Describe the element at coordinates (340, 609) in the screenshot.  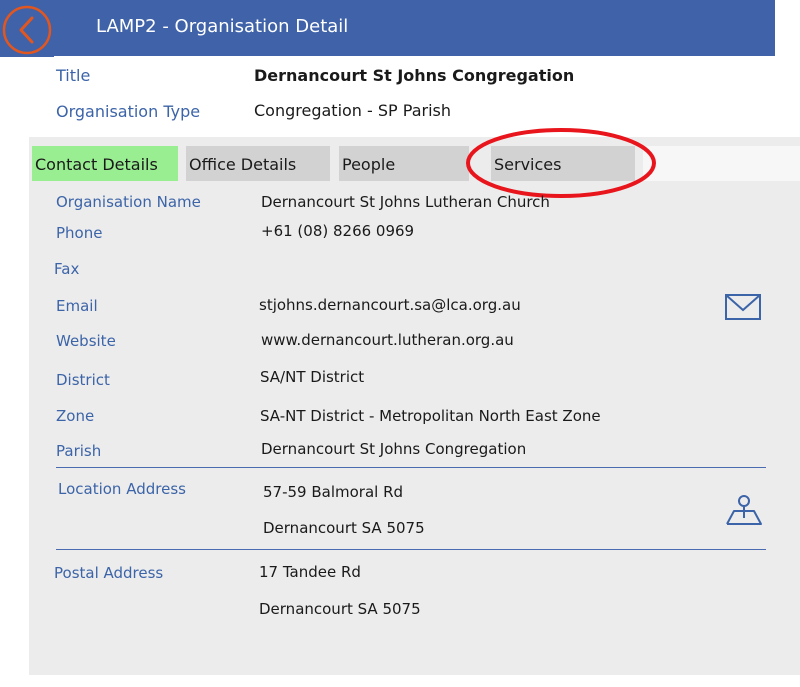
I see `postal-address-line2: Dernancourt SA 5075` at that location.